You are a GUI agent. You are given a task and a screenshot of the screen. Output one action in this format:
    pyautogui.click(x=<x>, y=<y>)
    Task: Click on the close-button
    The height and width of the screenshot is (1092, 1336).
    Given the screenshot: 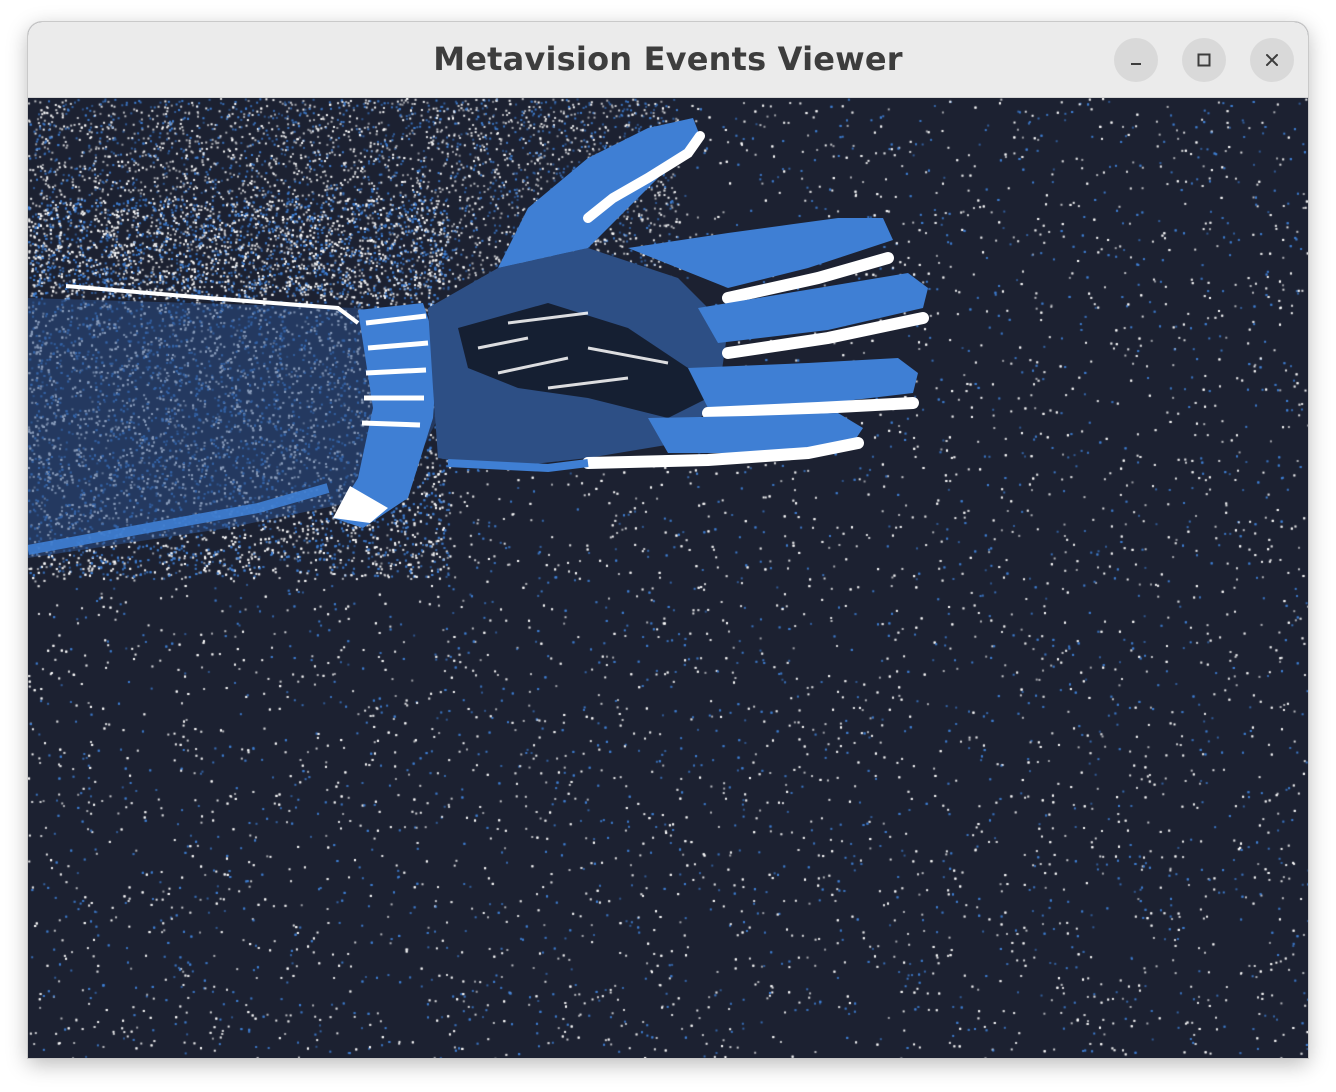 What is the action you would take?
    pyautogui.click(x=1272, y=60)
    